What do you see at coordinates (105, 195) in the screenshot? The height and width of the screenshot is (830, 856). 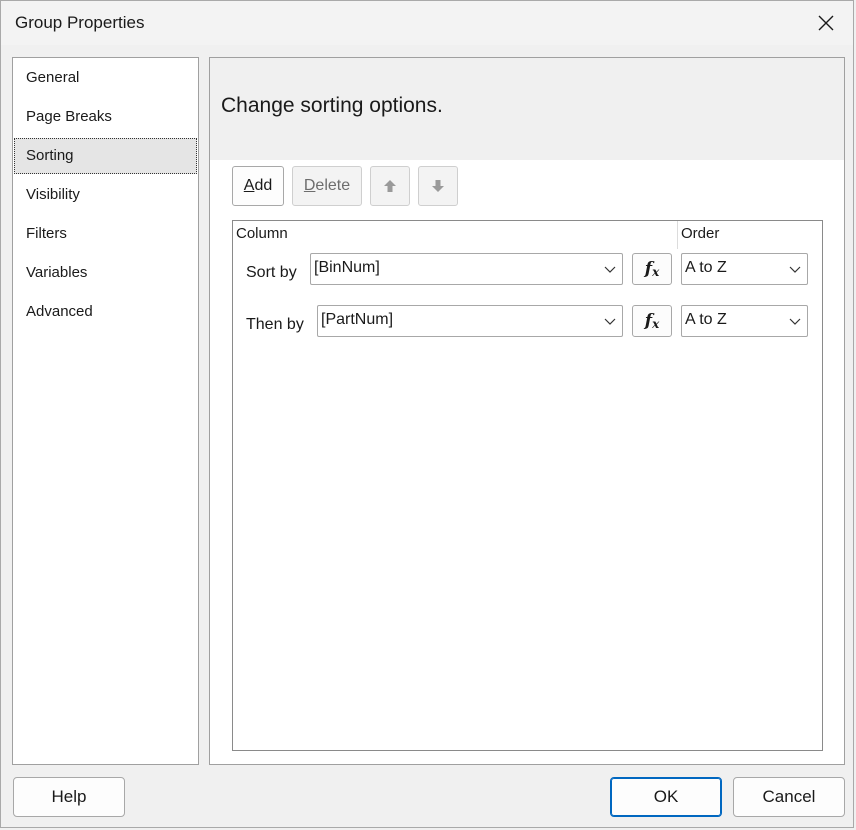 I see `nav-item-visibility: Visibility` at bounding box center [105, 195].